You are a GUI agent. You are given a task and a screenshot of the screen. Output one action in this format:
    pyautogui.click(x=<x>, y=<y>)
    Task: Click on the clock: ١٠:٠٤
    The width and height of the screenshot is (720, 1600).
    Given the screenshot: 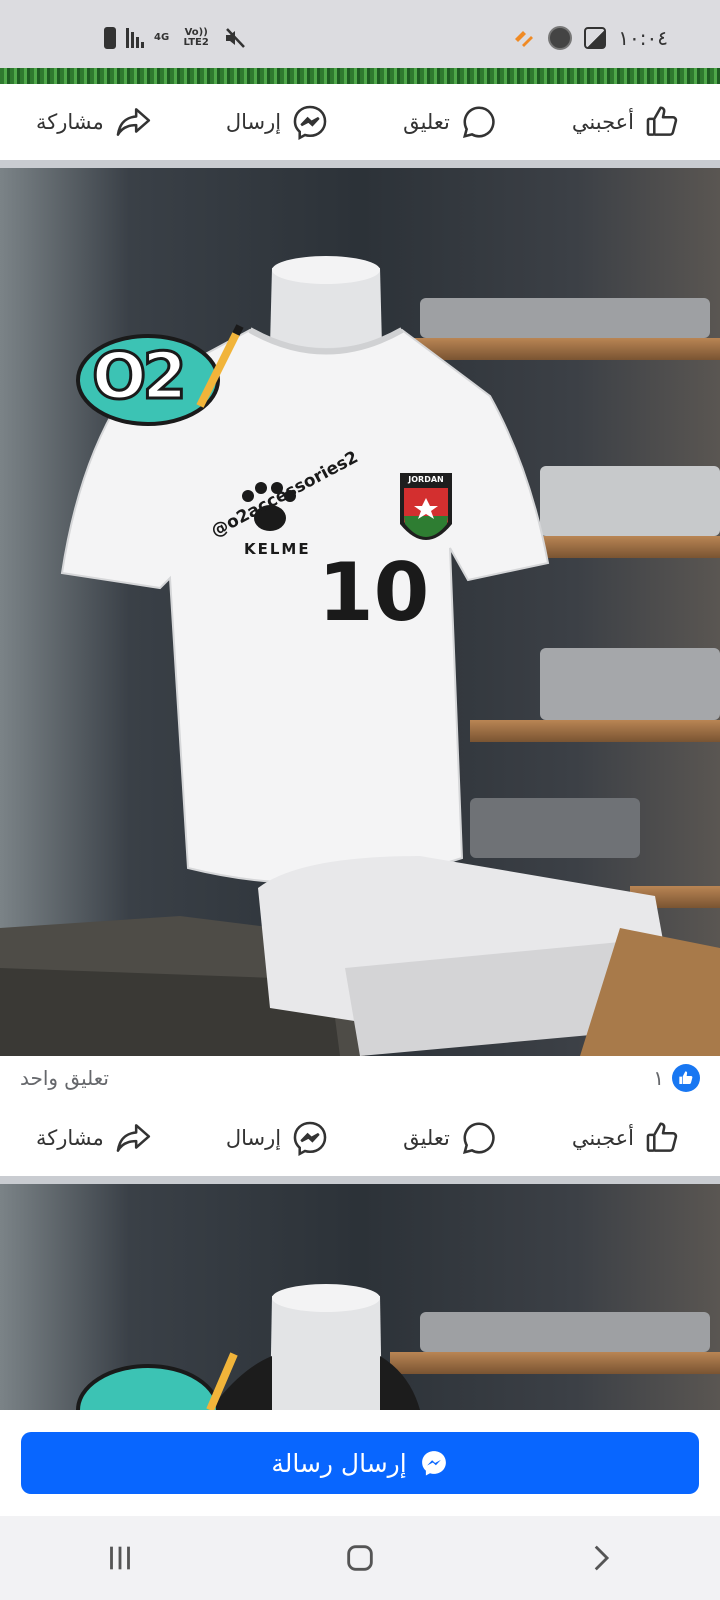 What is the action you would take?
    pyautogui.click(x=643, y=38)
    